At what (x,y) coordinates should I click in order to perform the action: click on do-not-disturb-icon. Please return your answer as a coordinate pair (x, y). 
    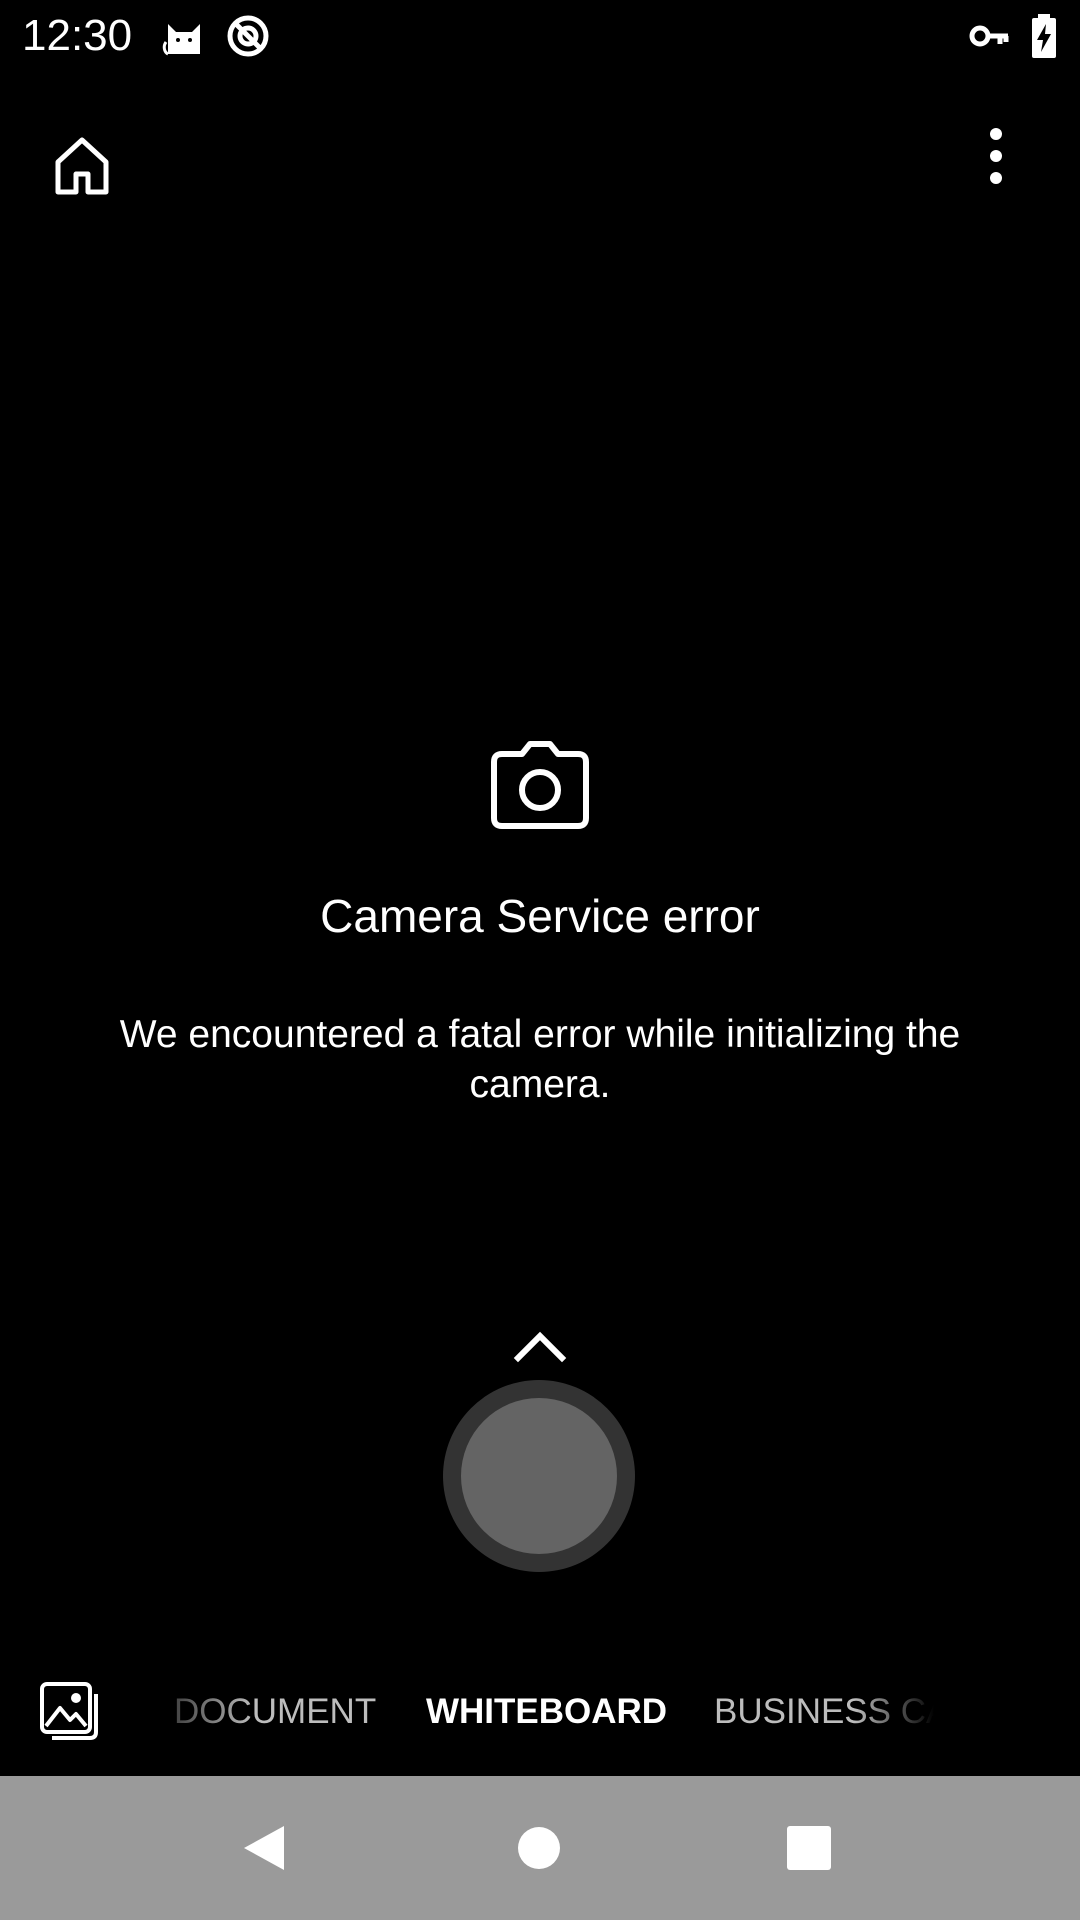
    Looking at the image, I should click on (248, 36).